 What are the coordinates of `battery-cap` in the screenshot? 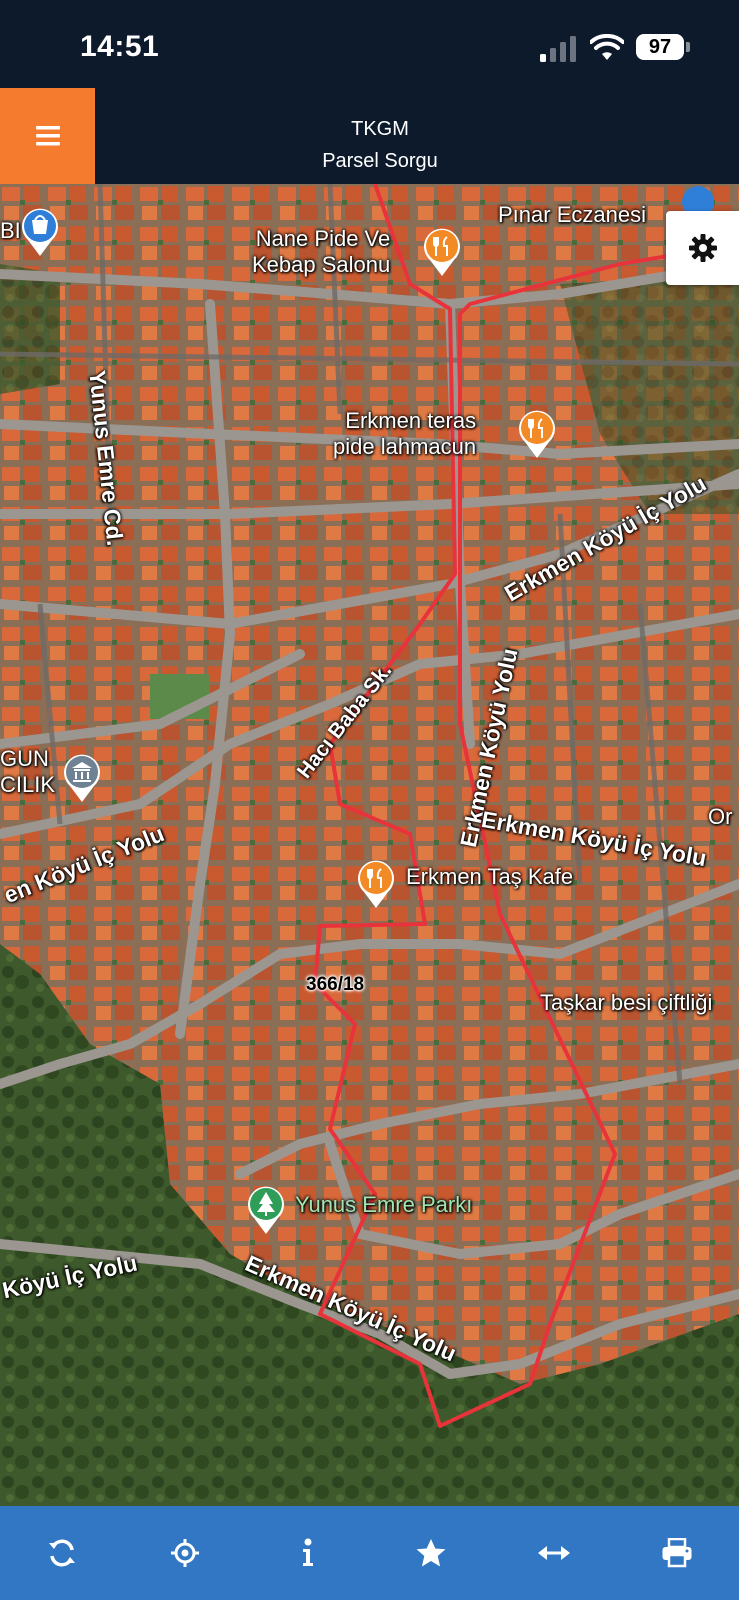 It's located at (688, 47).